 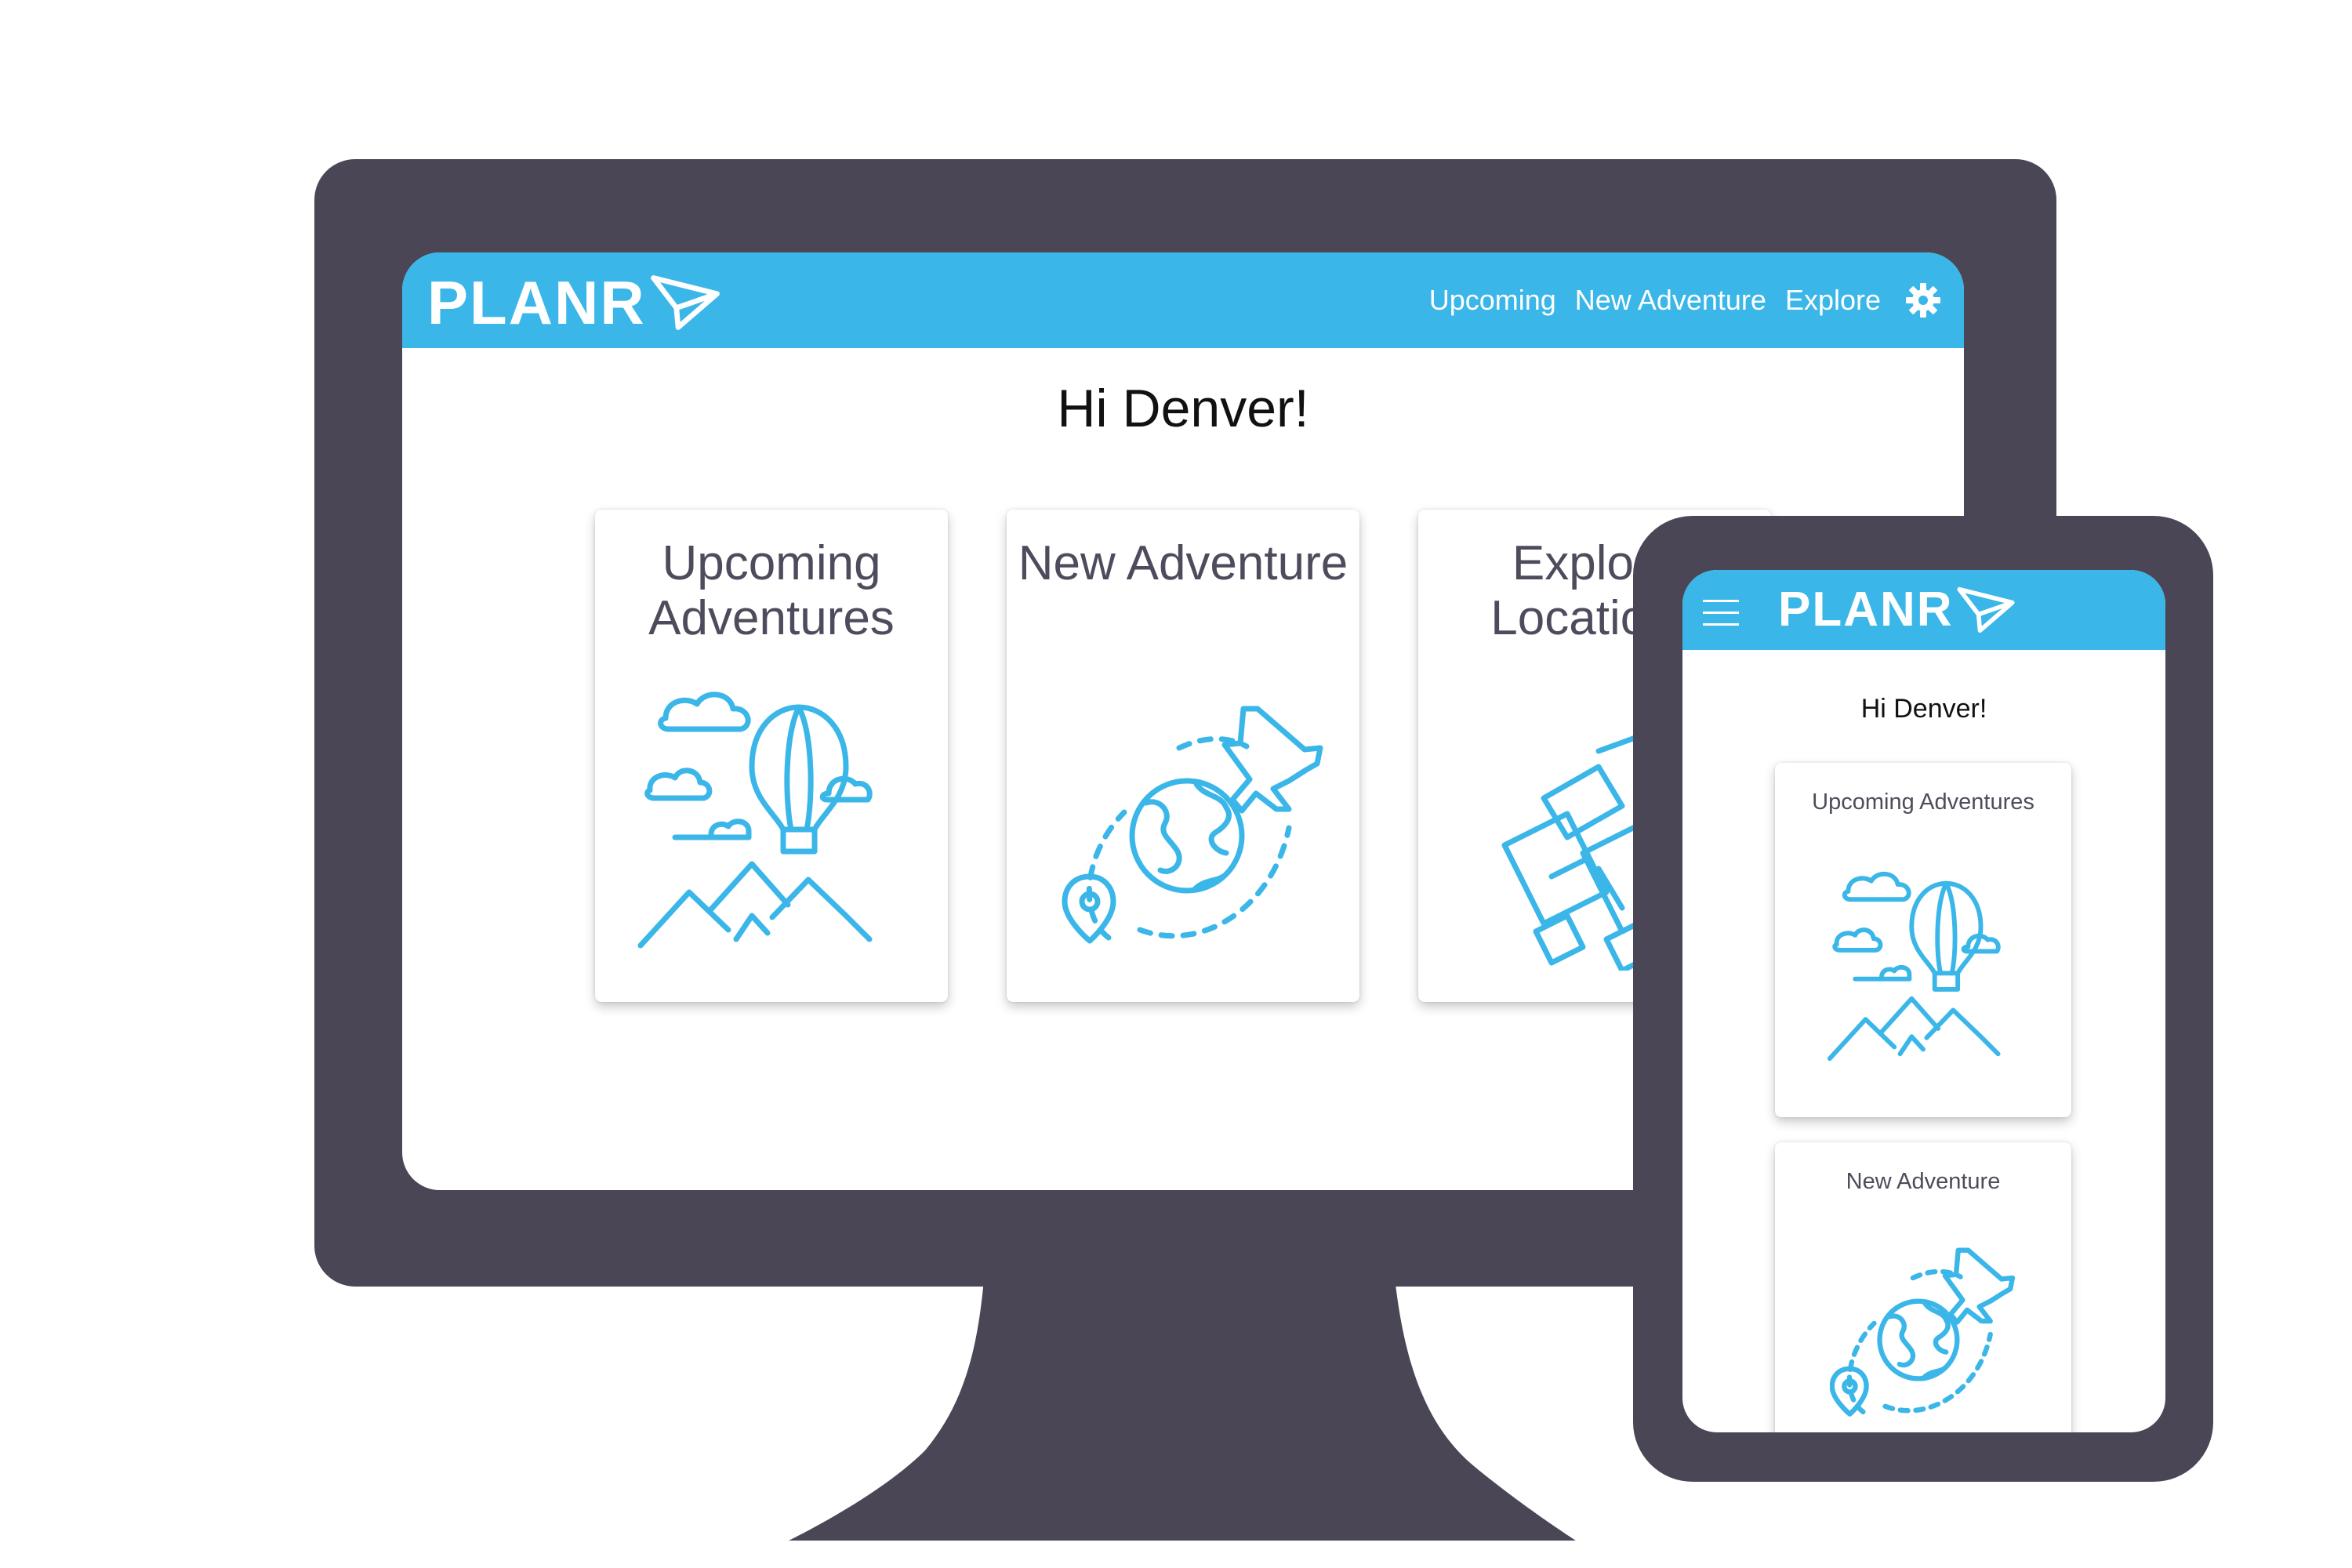 What do you see at coordinates (1923, 300) in the screenshot?
I see `gear-icon` at bounding box center [1923, 300].